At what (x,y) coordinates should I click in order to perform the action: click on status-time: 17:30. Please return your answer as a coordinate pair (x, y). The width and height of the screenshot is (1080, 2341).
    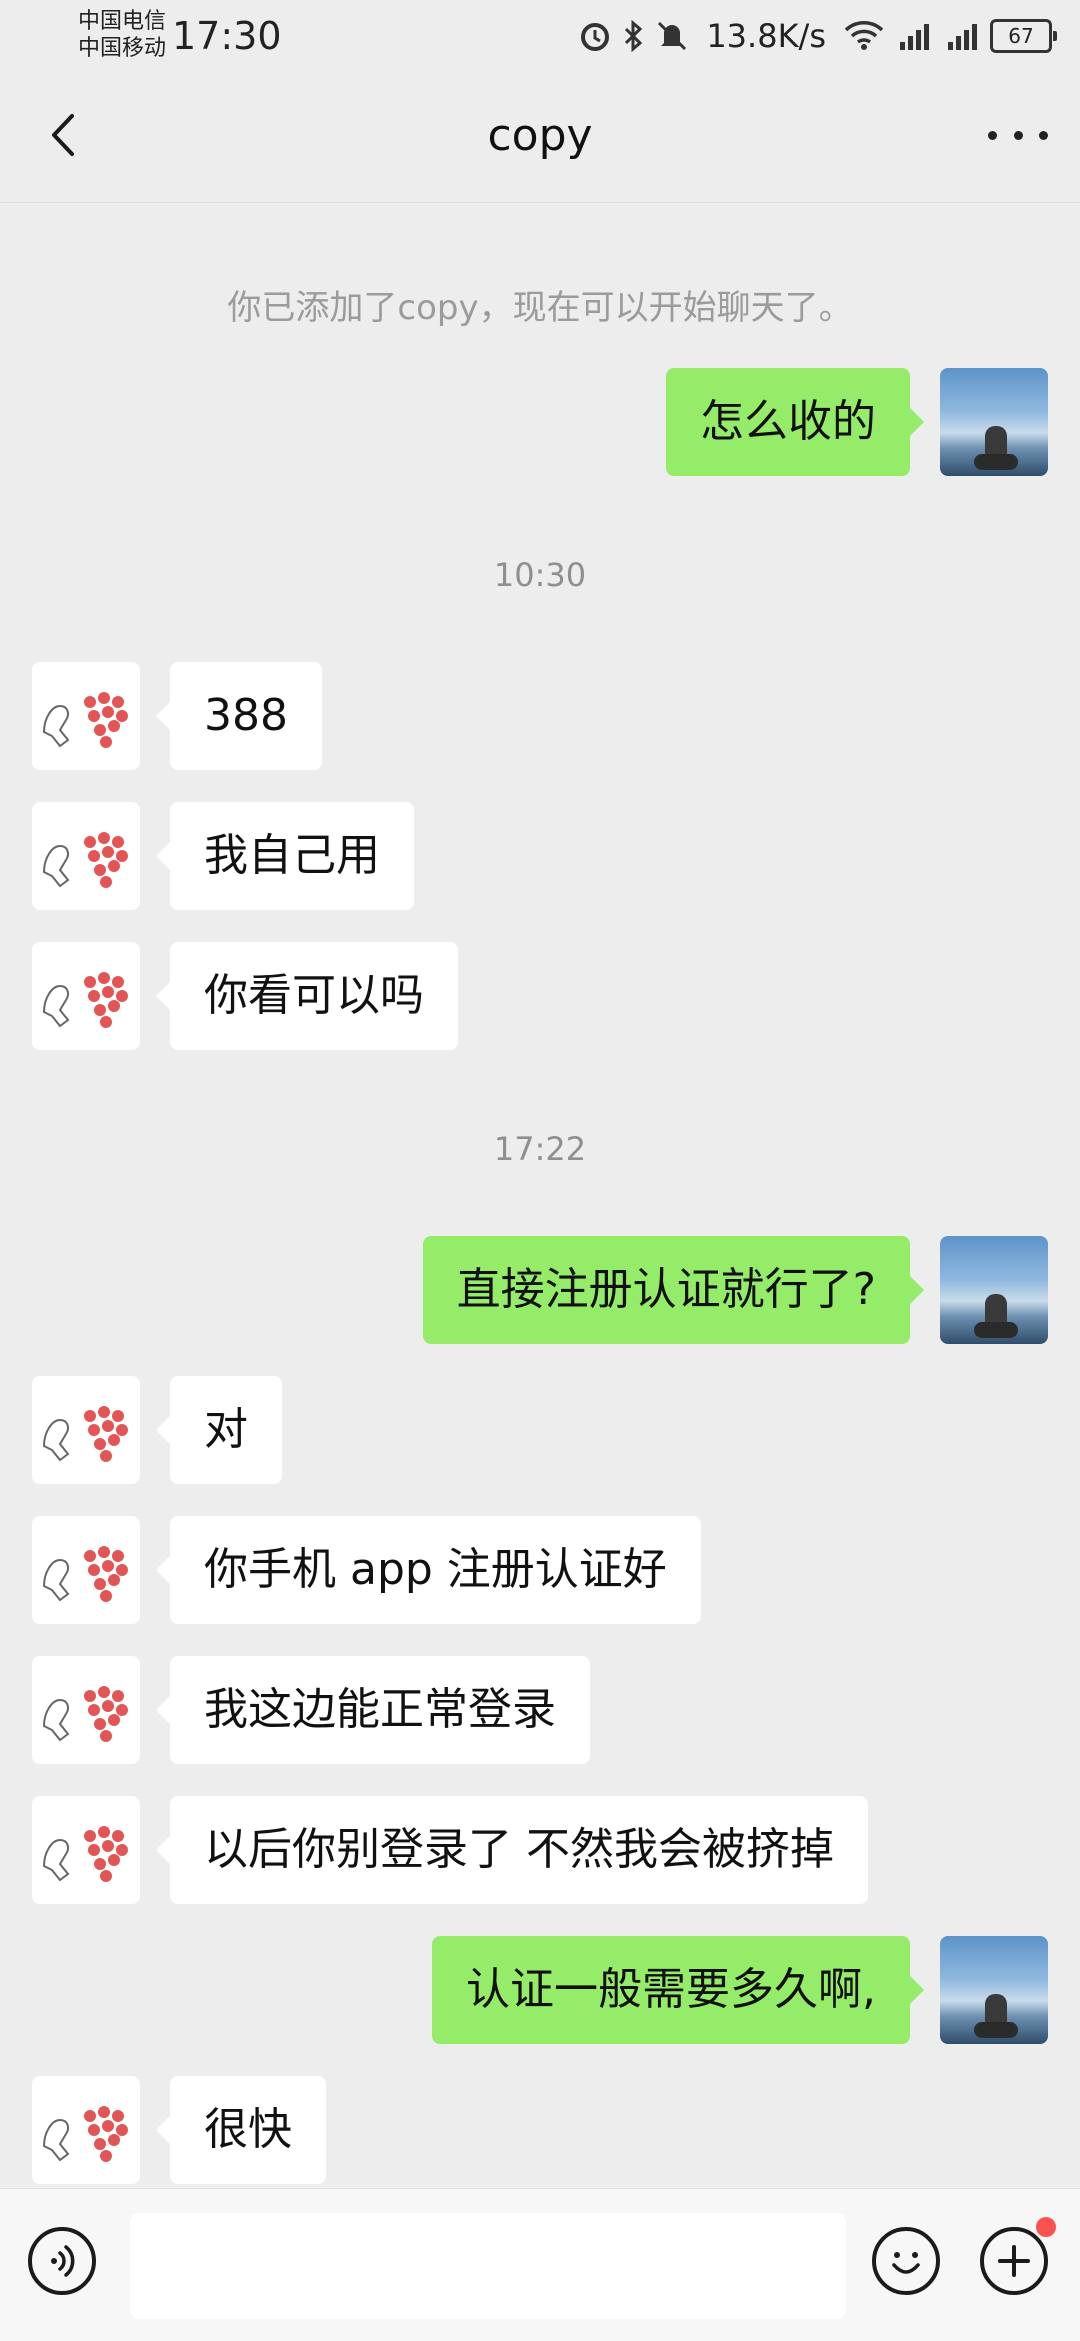
    Looking at the image, I should click on (227, 36).